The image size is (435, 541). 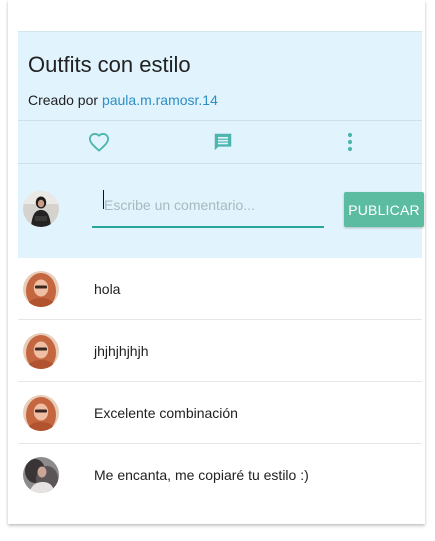 What do you see at coordinates (41, 209) in the screenshot?
I see `current-user-avatar` at bounding box center [41, 209].